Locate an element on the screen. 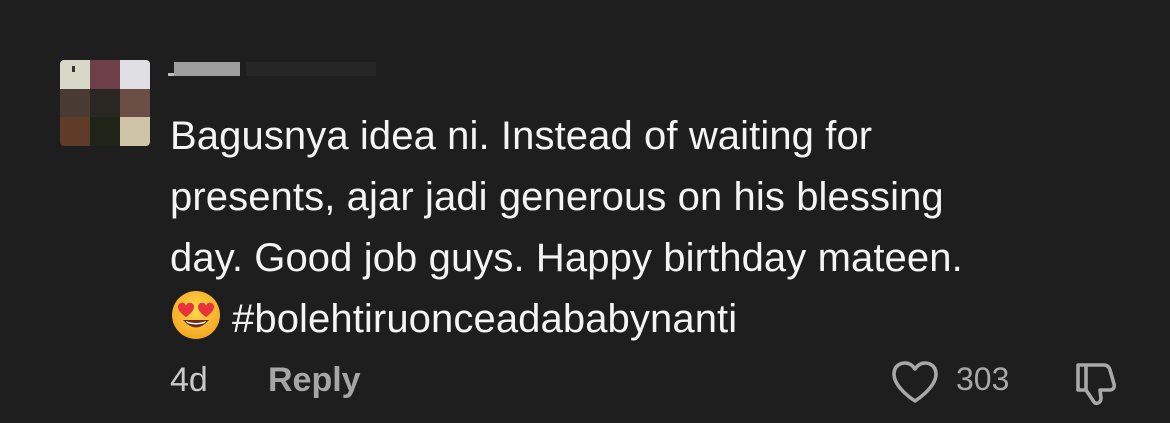 The width and height of the screenshot is (1170, 423). like-button is located at coordinates (915, 382).